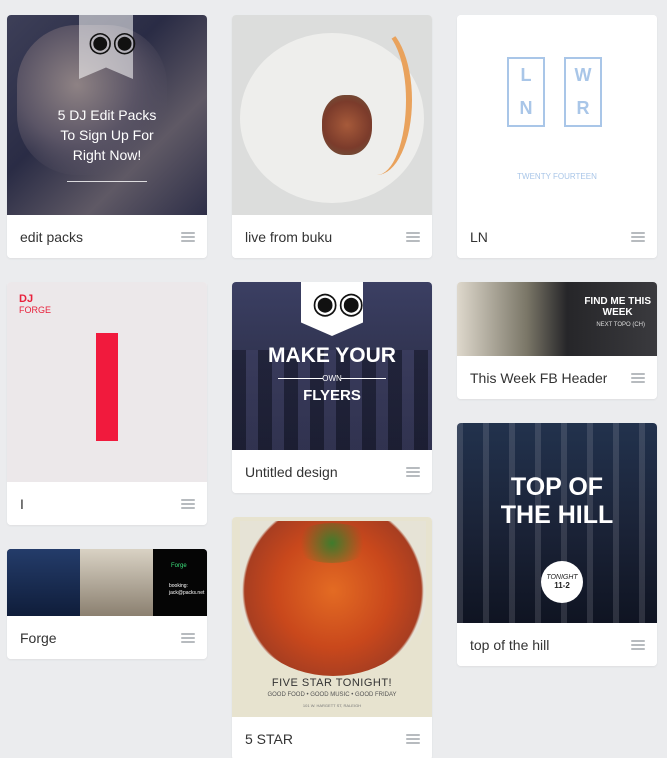 This screenshot has height=758, width=667. What do you see at coordinates (557, 319) in the screenshot?
I see `design-thumbnail: FIND ME THIS WEEK NEXT TOPO (CH)` at bounding box center [557, 319].